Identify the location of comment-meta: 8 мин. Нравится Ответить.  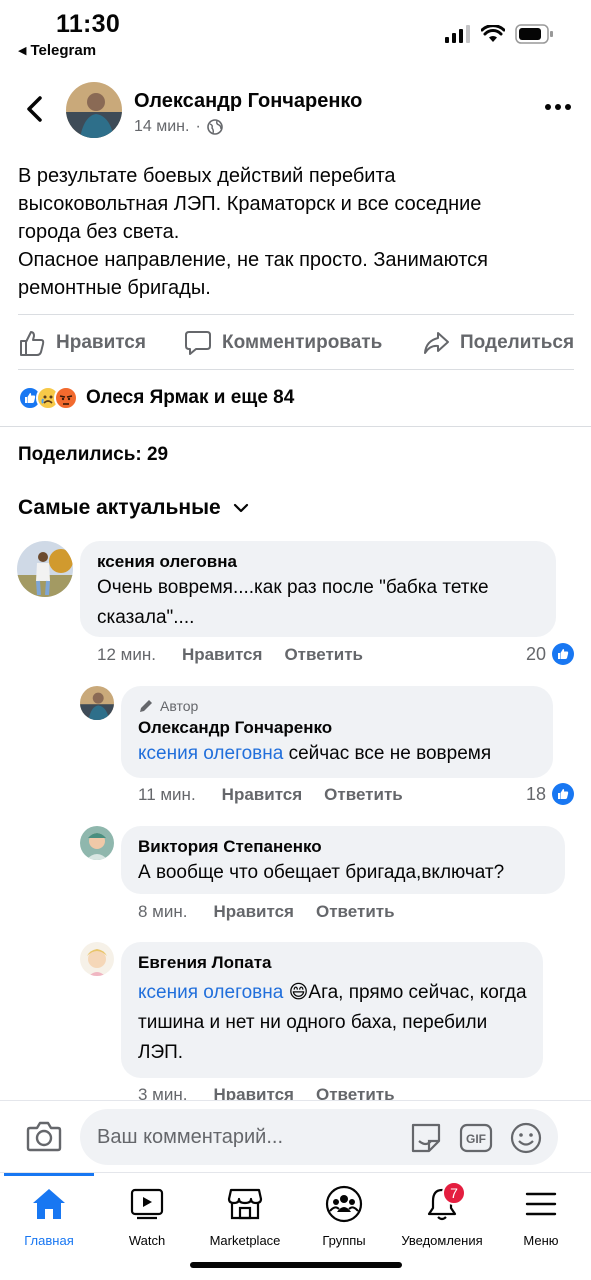
(277, 912).